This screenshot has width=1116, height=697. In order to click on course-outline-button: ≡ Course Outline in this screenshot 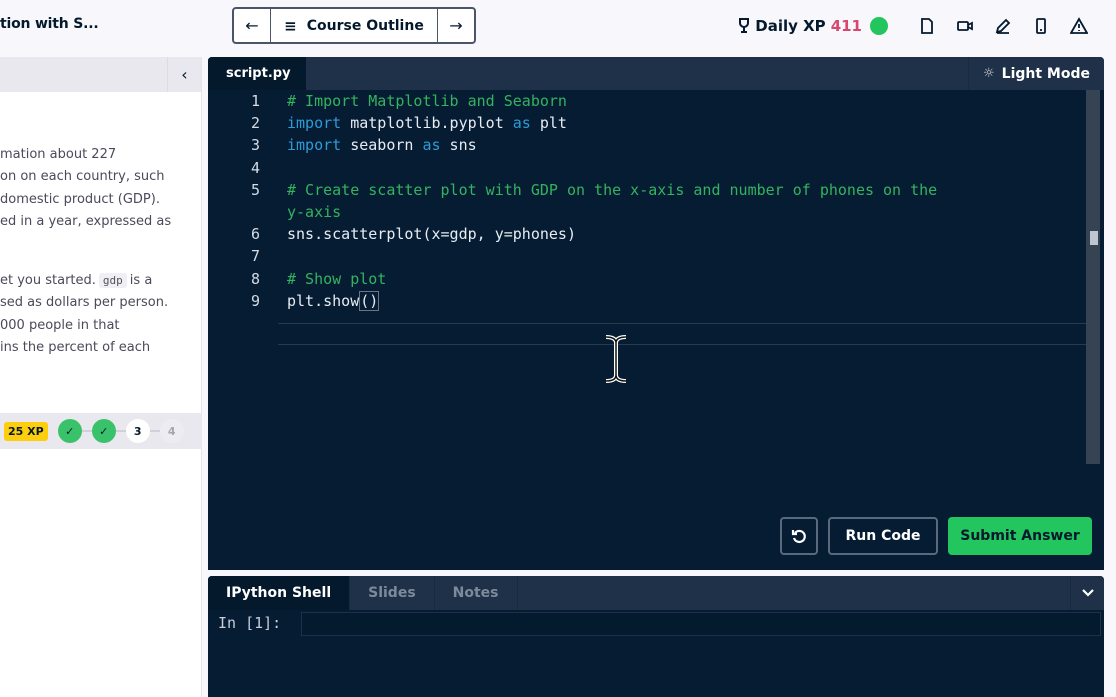, I will do `click(354, 25)`.